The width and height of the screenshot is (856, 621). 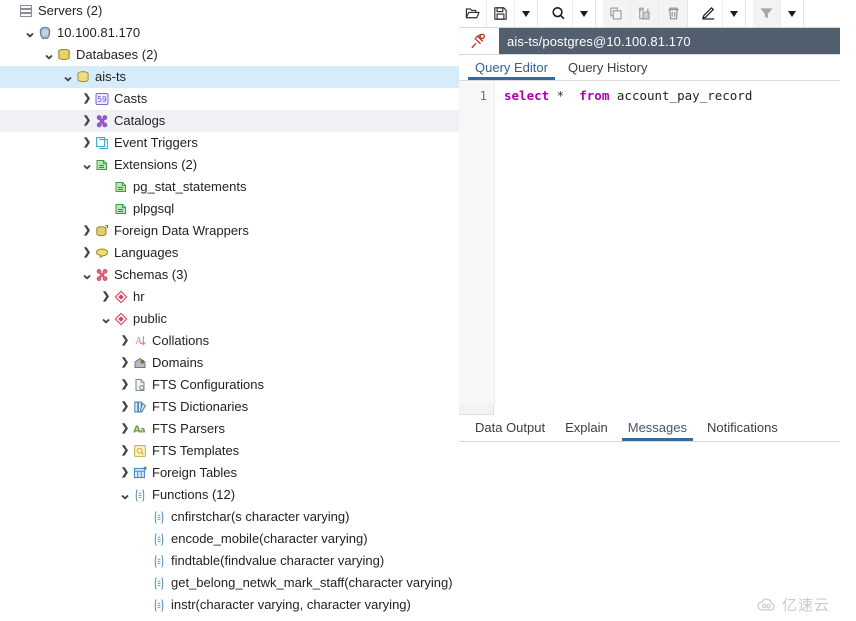 I want to click on tree-item-fts-parsers: ❯ Aa FTS Parsers, so click(x=229, y=429).